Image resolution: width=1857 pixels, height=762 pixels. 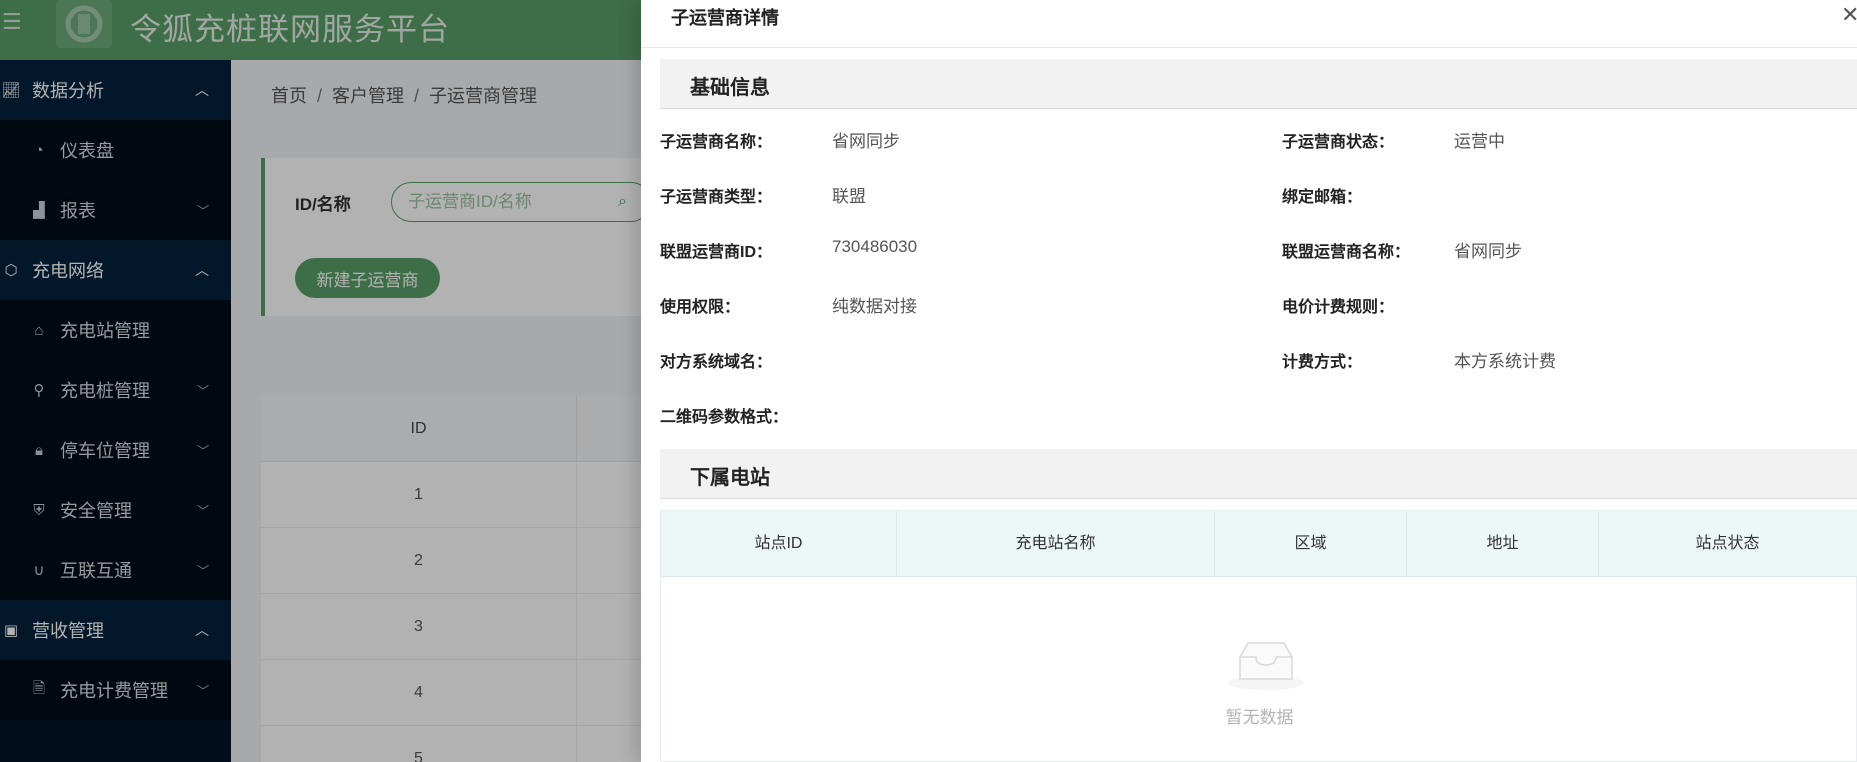 I want to click on field-label: 子运营商类型：, so click(x=716, y=197).